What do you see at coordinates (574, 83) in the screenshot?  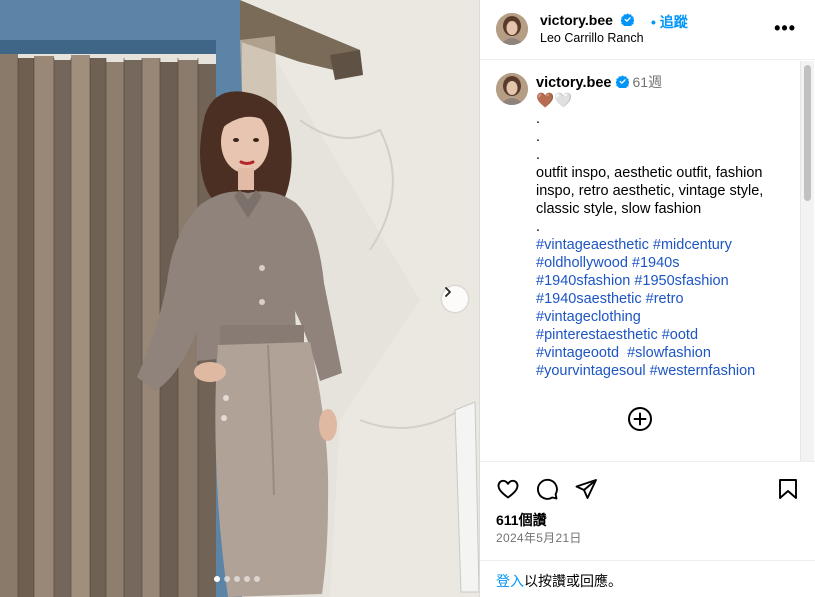 I see `caption-username: victory.bee` at bounding box center [574, 83].